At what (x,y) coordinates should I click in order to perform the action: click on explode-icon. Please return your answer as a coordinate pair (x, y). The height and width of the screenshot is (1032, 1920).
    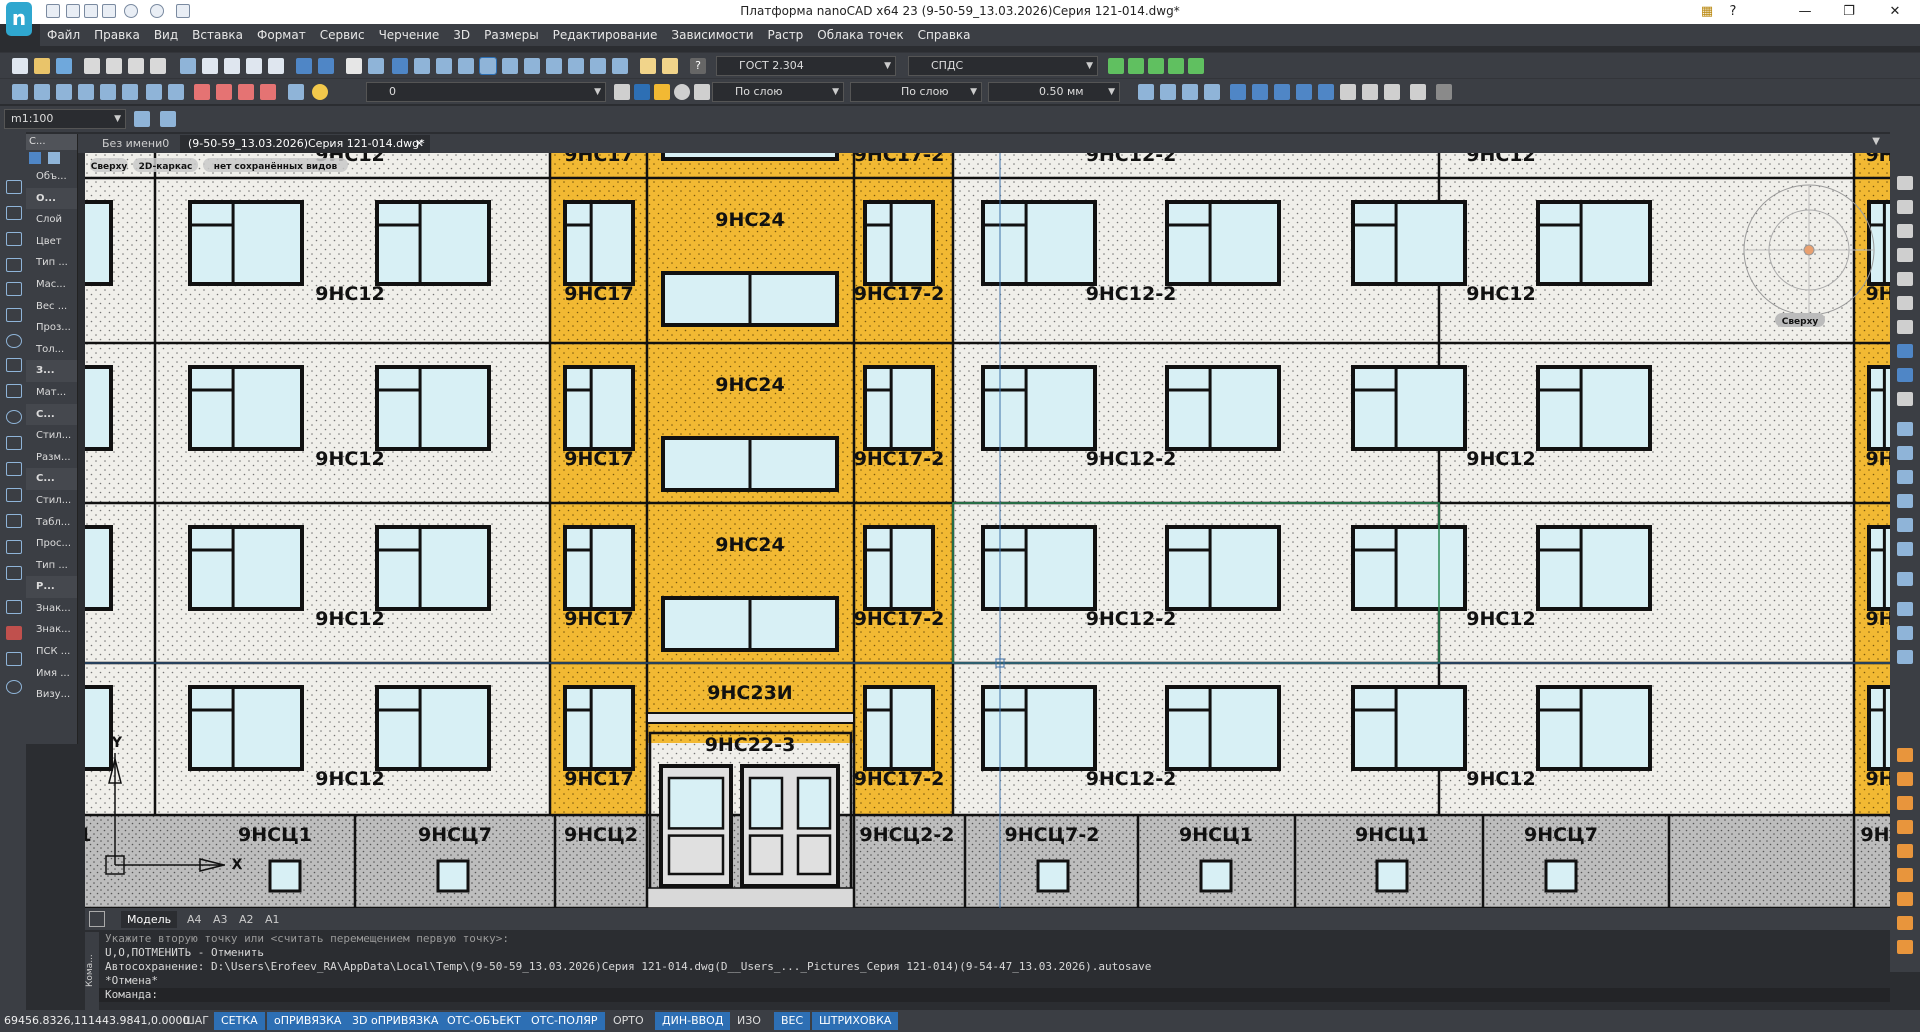
    Looking at the image, I should click on (1905, 579).